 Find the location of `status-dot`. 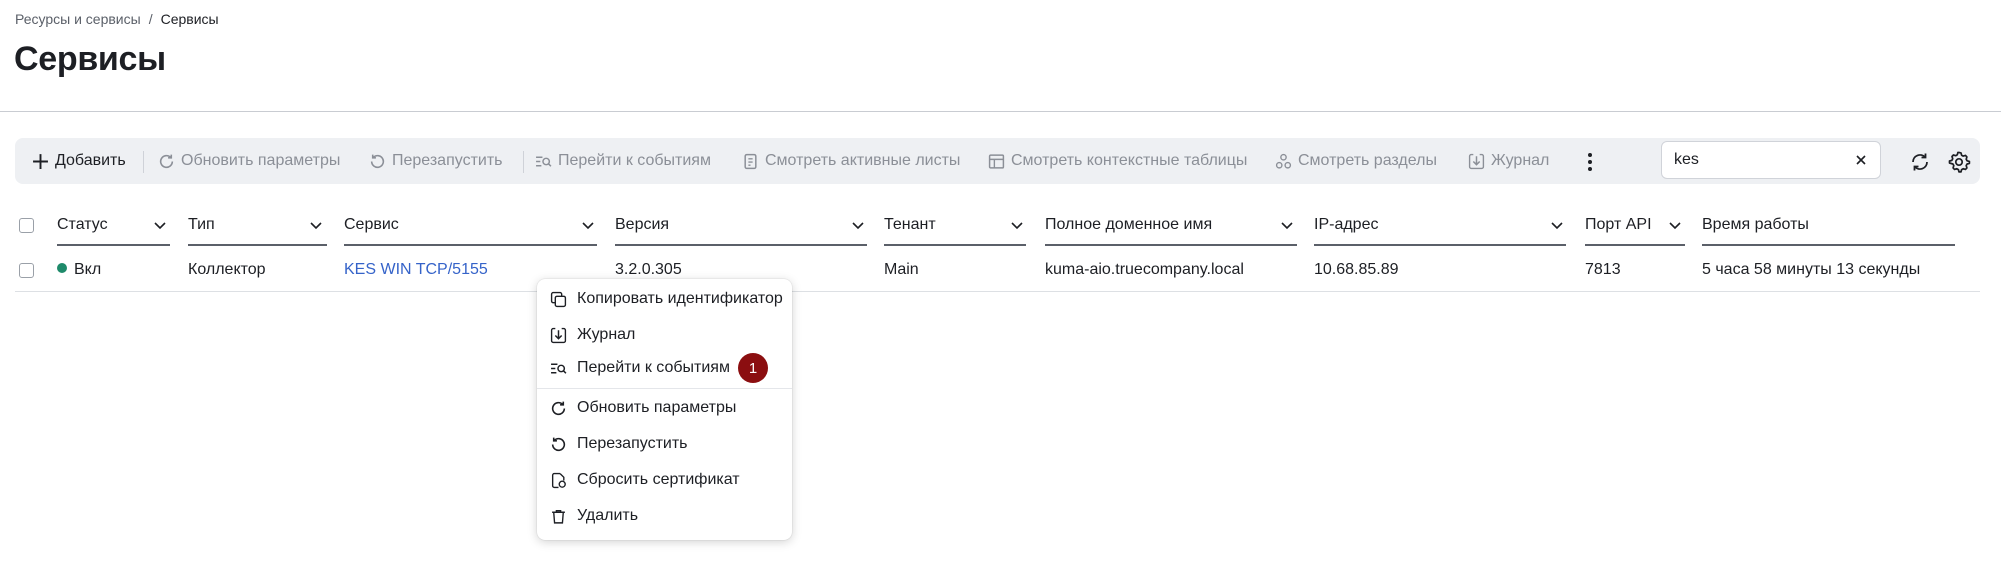

status-dot is located at coordinates (62, 268).